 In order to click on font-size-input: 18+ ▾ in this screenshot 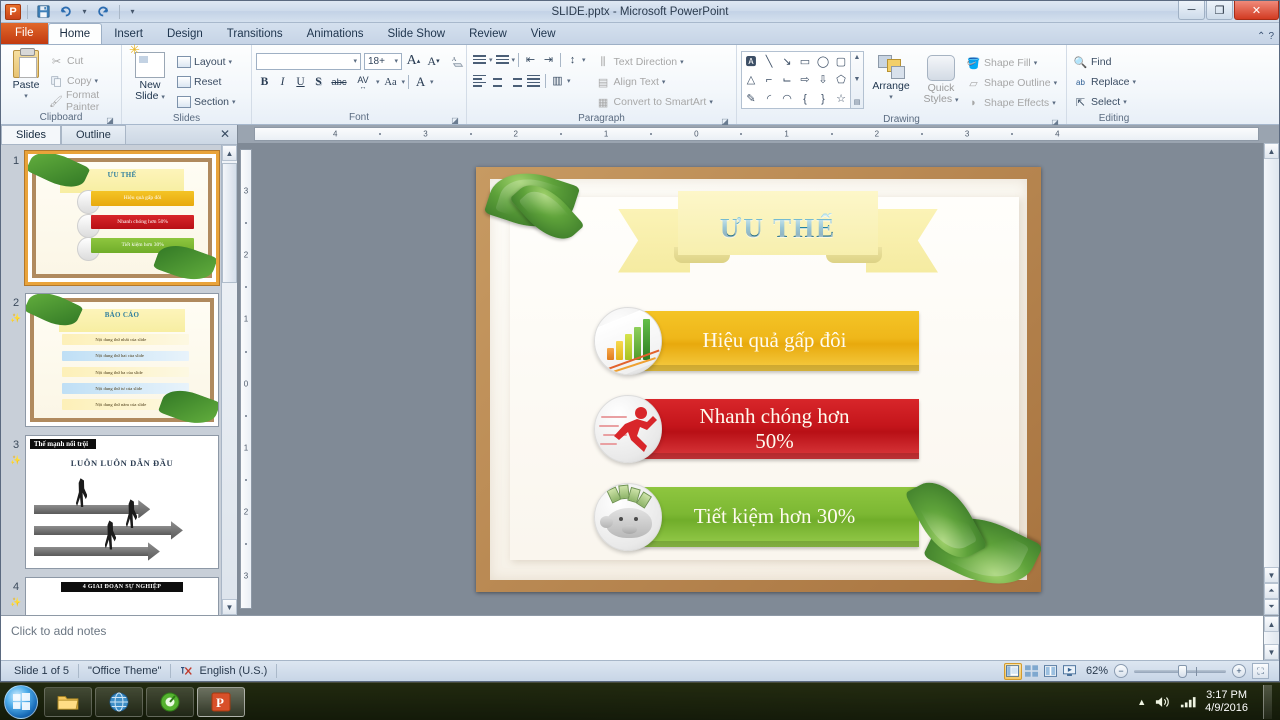, I will do `click(383, 61)`.